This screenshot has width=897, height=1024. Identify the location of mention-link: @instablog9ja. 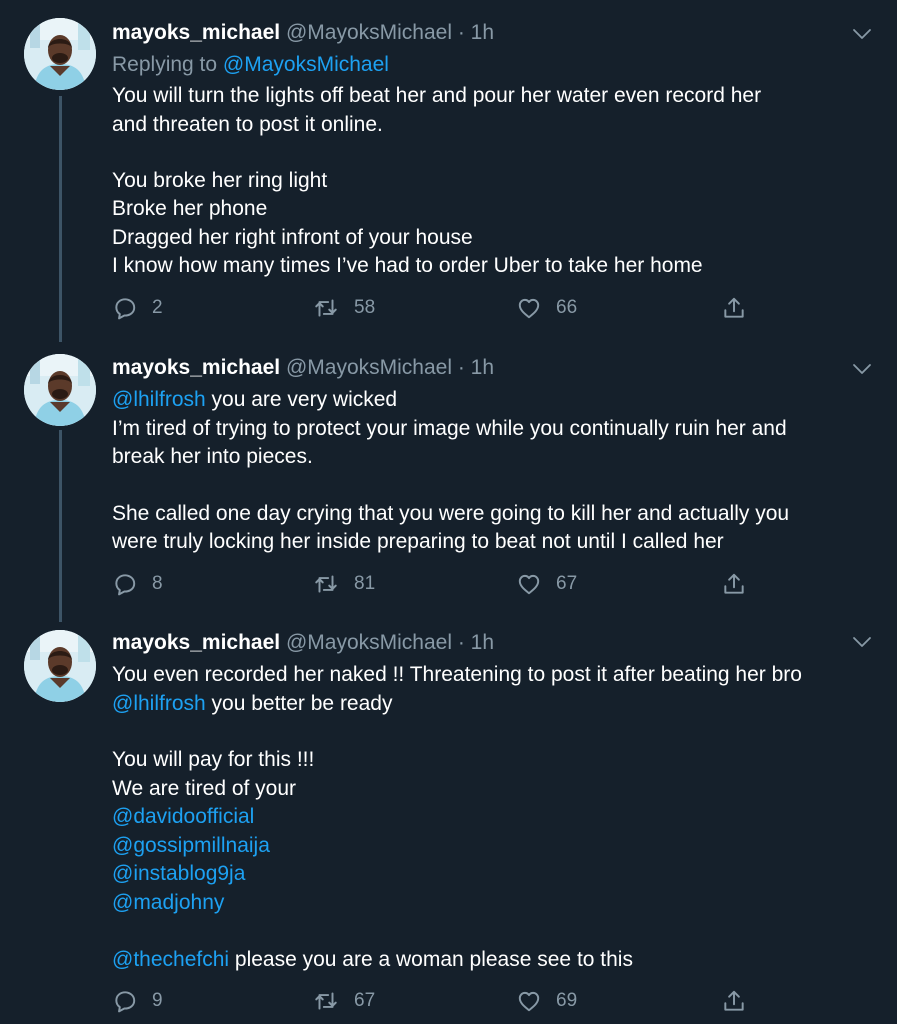
(178, 874).